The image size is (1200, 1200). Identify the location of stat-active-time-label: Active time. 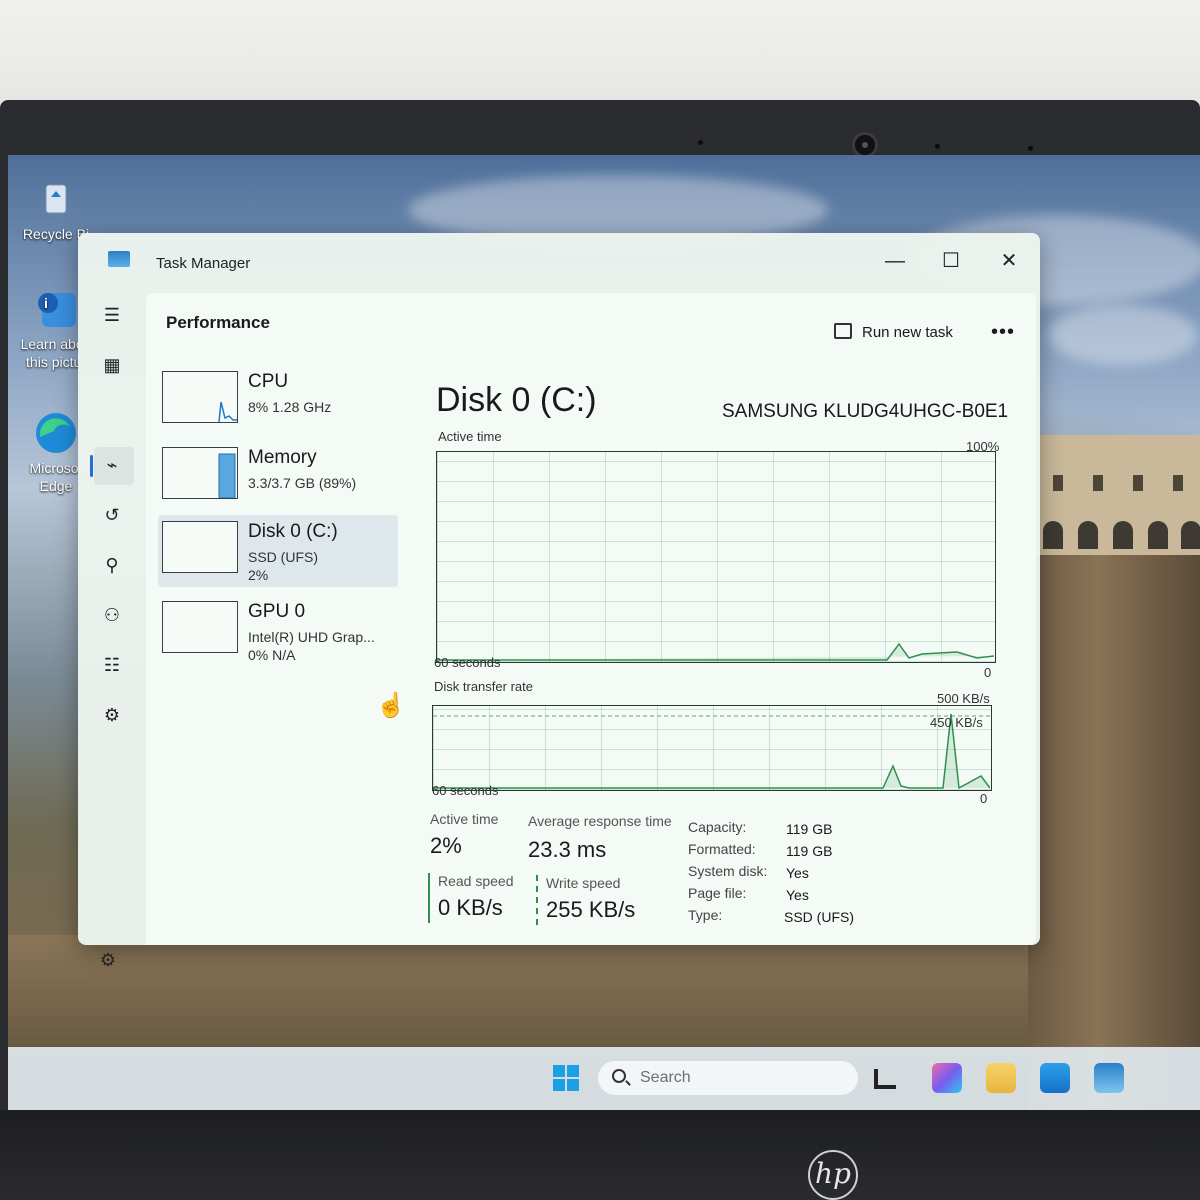
(464, 819).